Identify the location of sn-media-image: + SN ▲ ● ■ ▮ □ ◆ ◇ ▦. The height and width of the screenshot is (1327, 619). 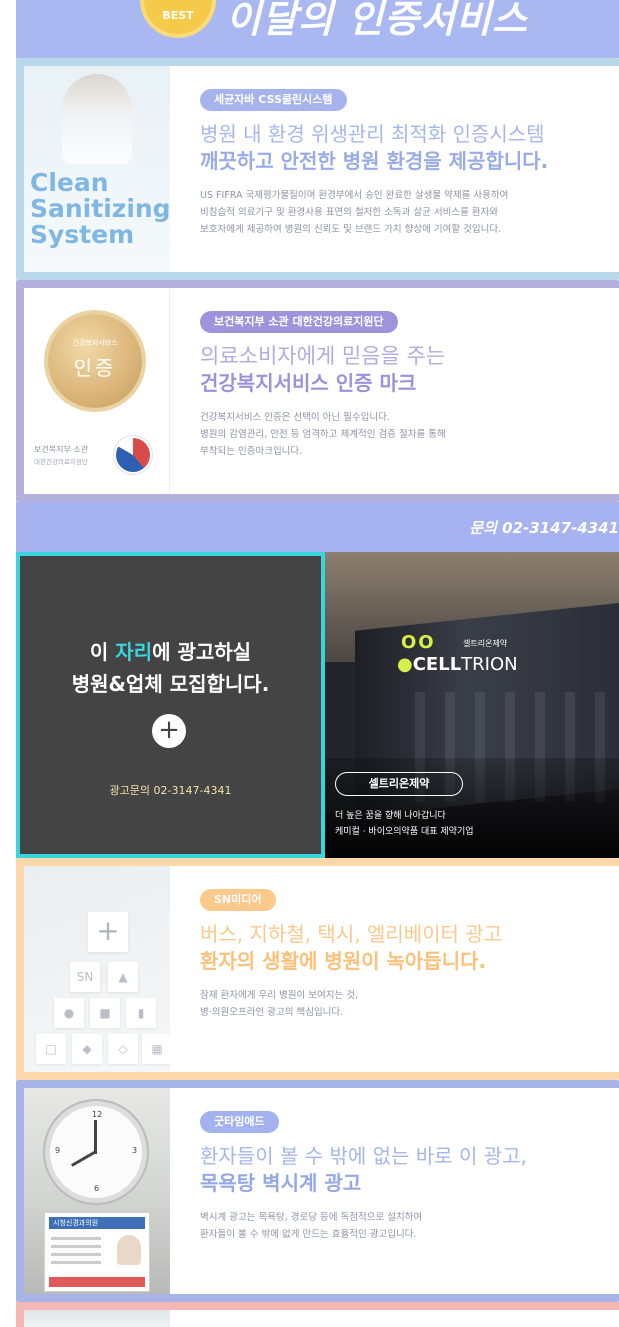
(97, 969).